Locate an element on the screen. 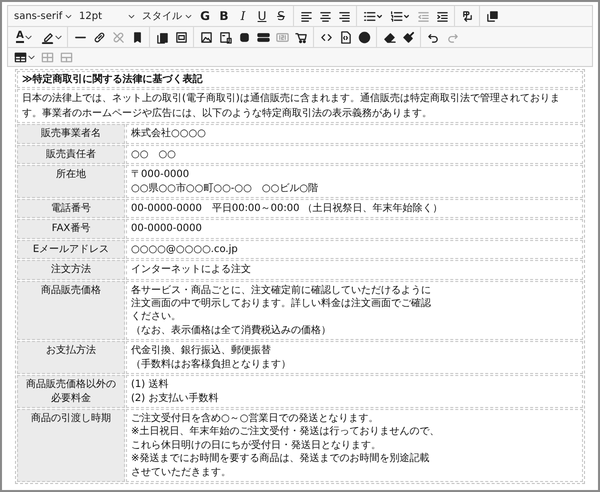 The width and height of the screenshot is (600, 492). label-cell: 販売事業者名 is located at coordinates (71, 134).